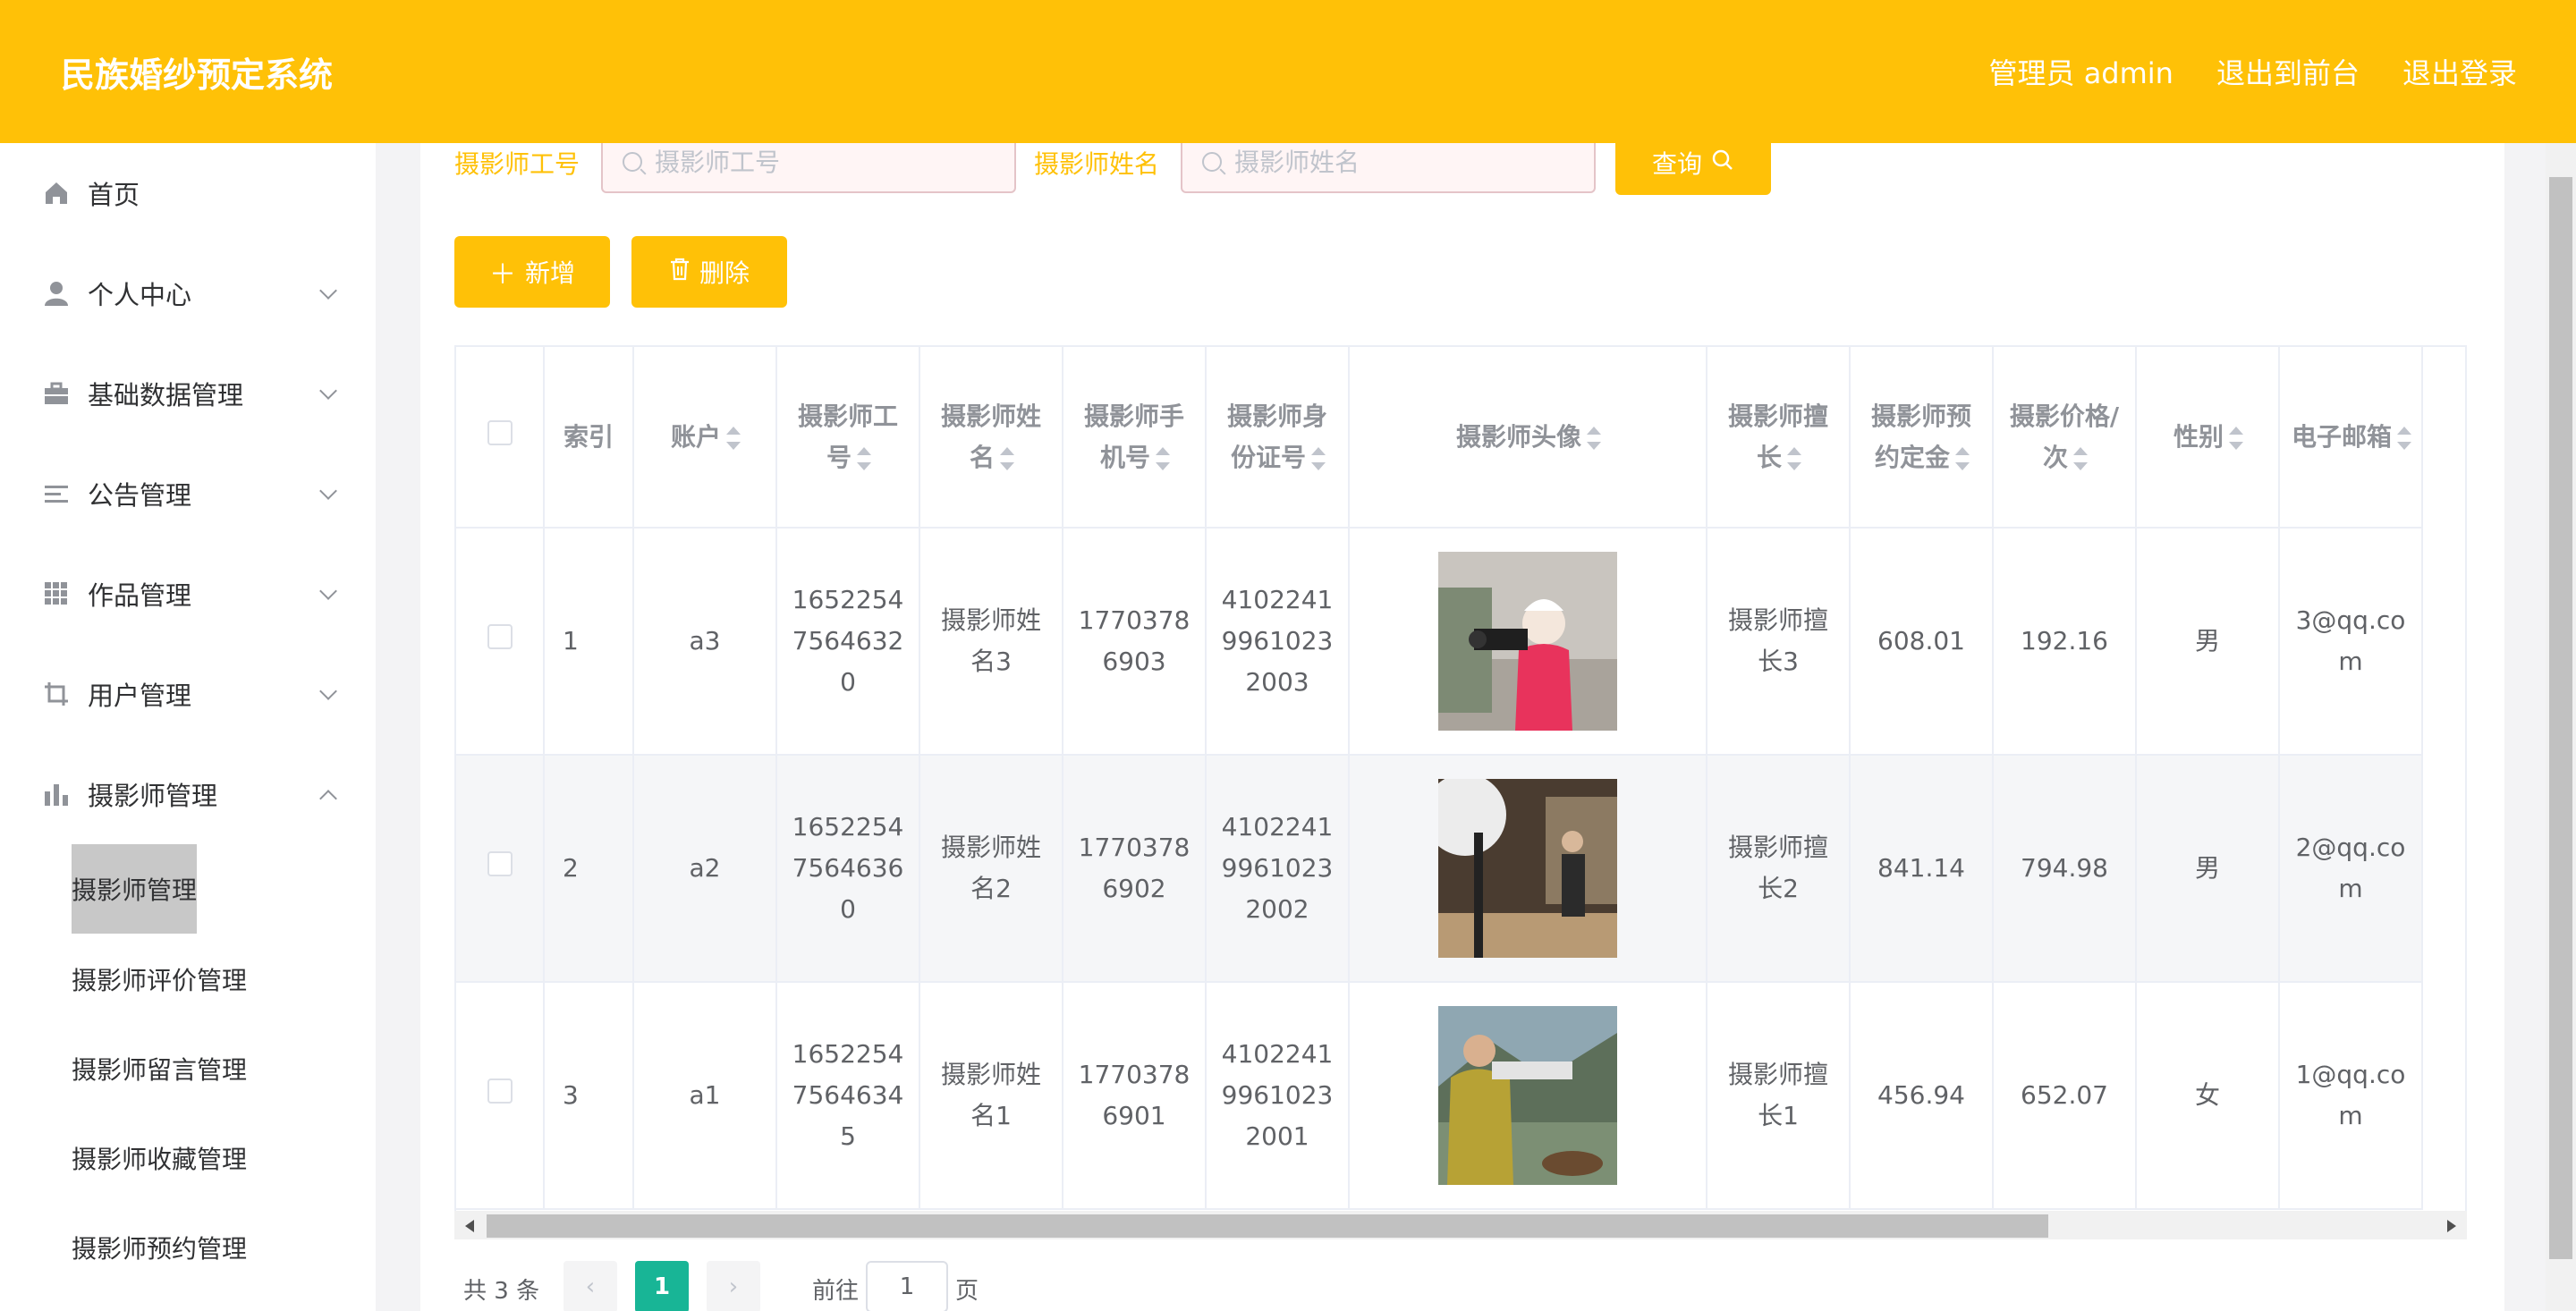  Describe the element at coordinates (848, 869) in the screenshot. I see `cell-id: 16522547564636 0` at that location.